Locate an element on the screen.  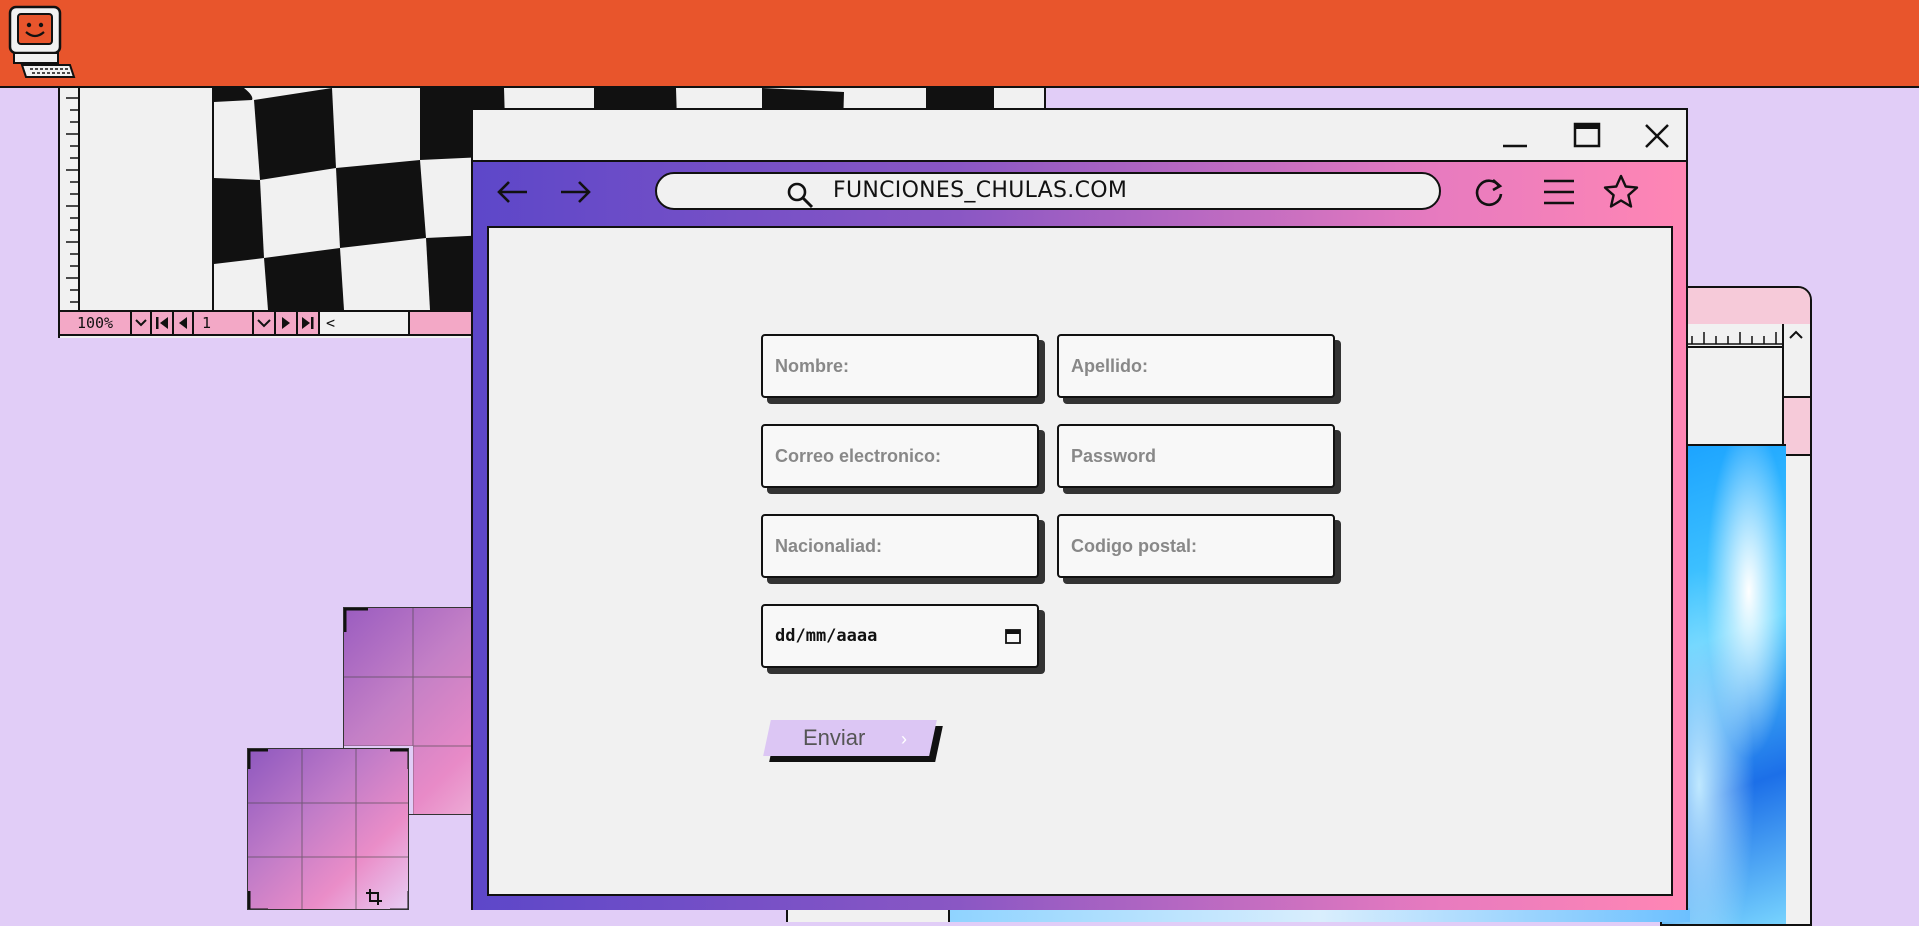
scrollbar-thumb is located at coordinates (1797, 426).